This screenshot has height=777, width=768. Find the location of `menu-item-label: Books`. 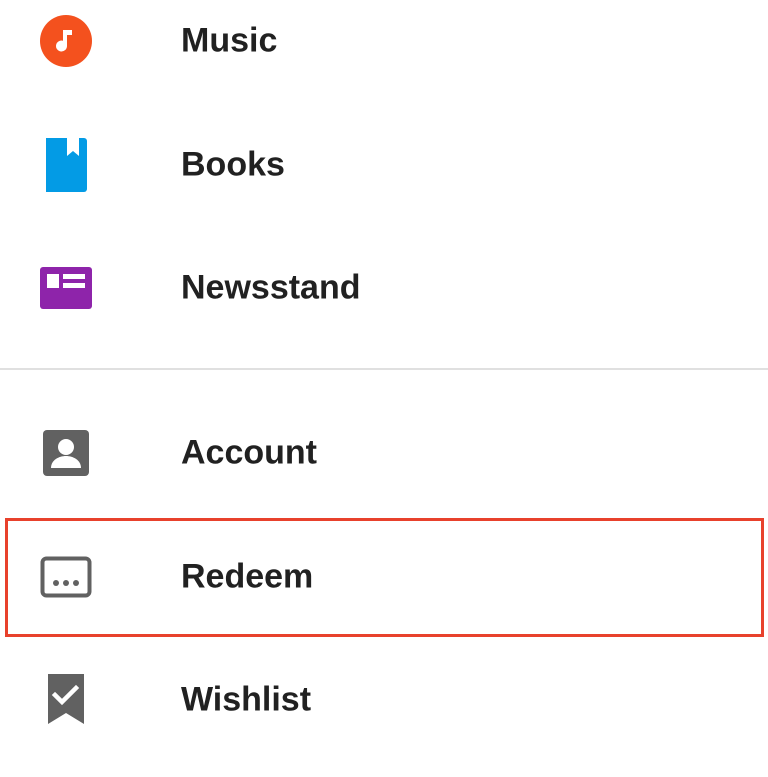

menu-item-label: Books is located at coordinates (233, 164).